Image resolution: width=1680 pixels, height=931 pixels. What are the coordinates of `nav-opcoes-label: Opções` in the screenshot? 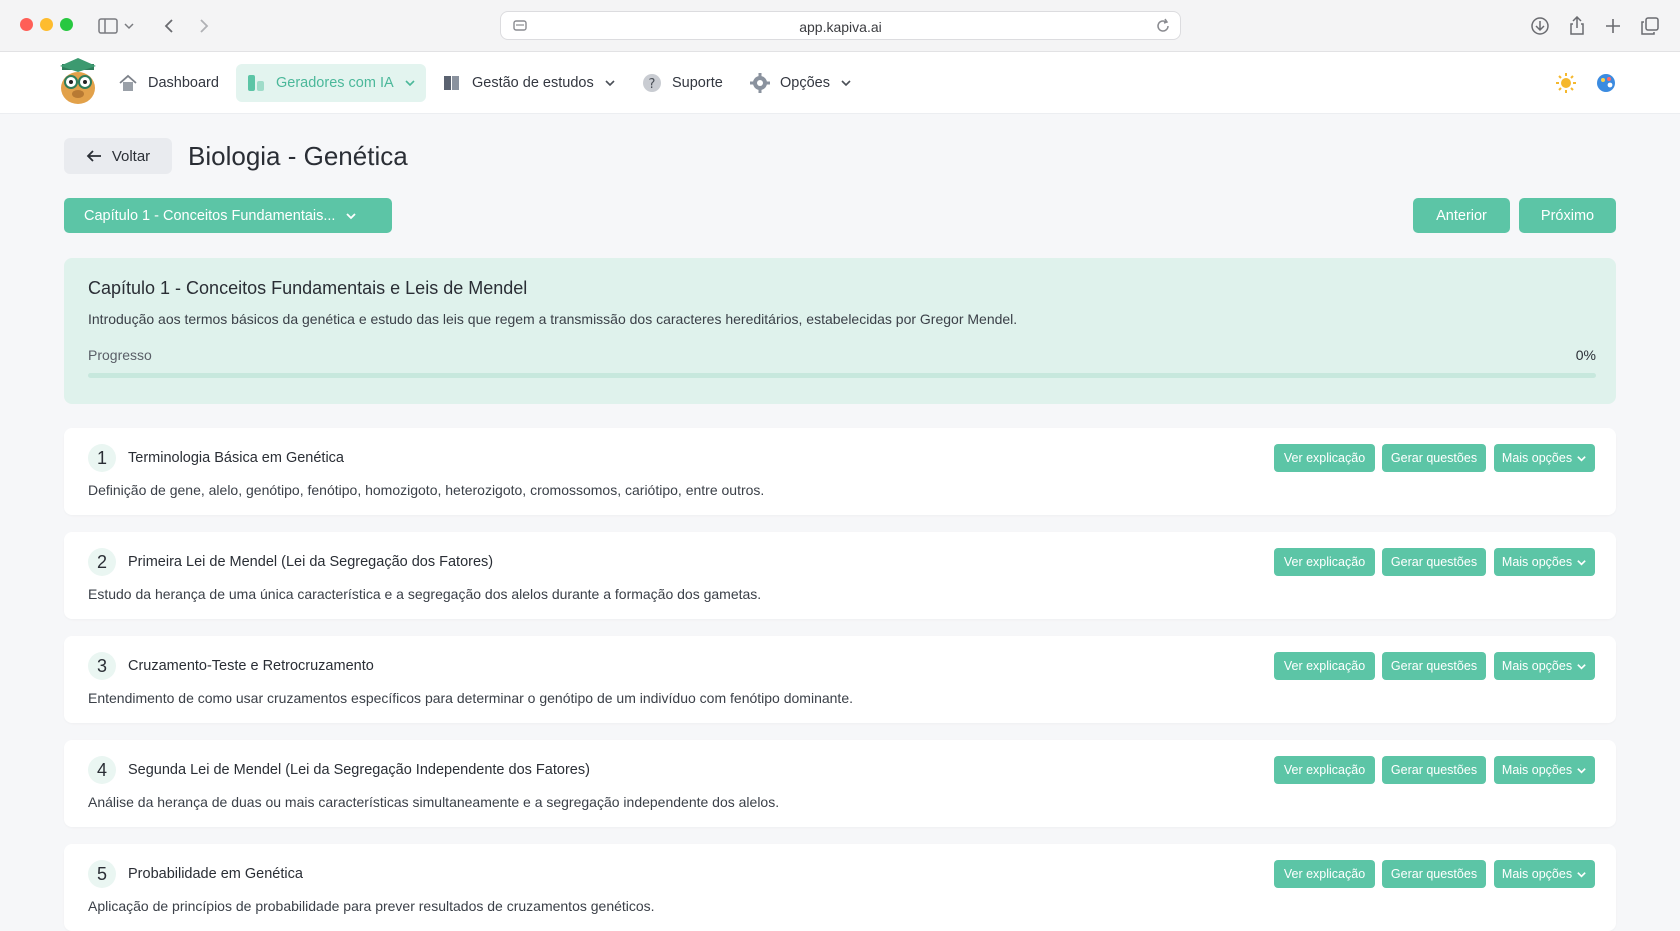 It's located at (805, 83).